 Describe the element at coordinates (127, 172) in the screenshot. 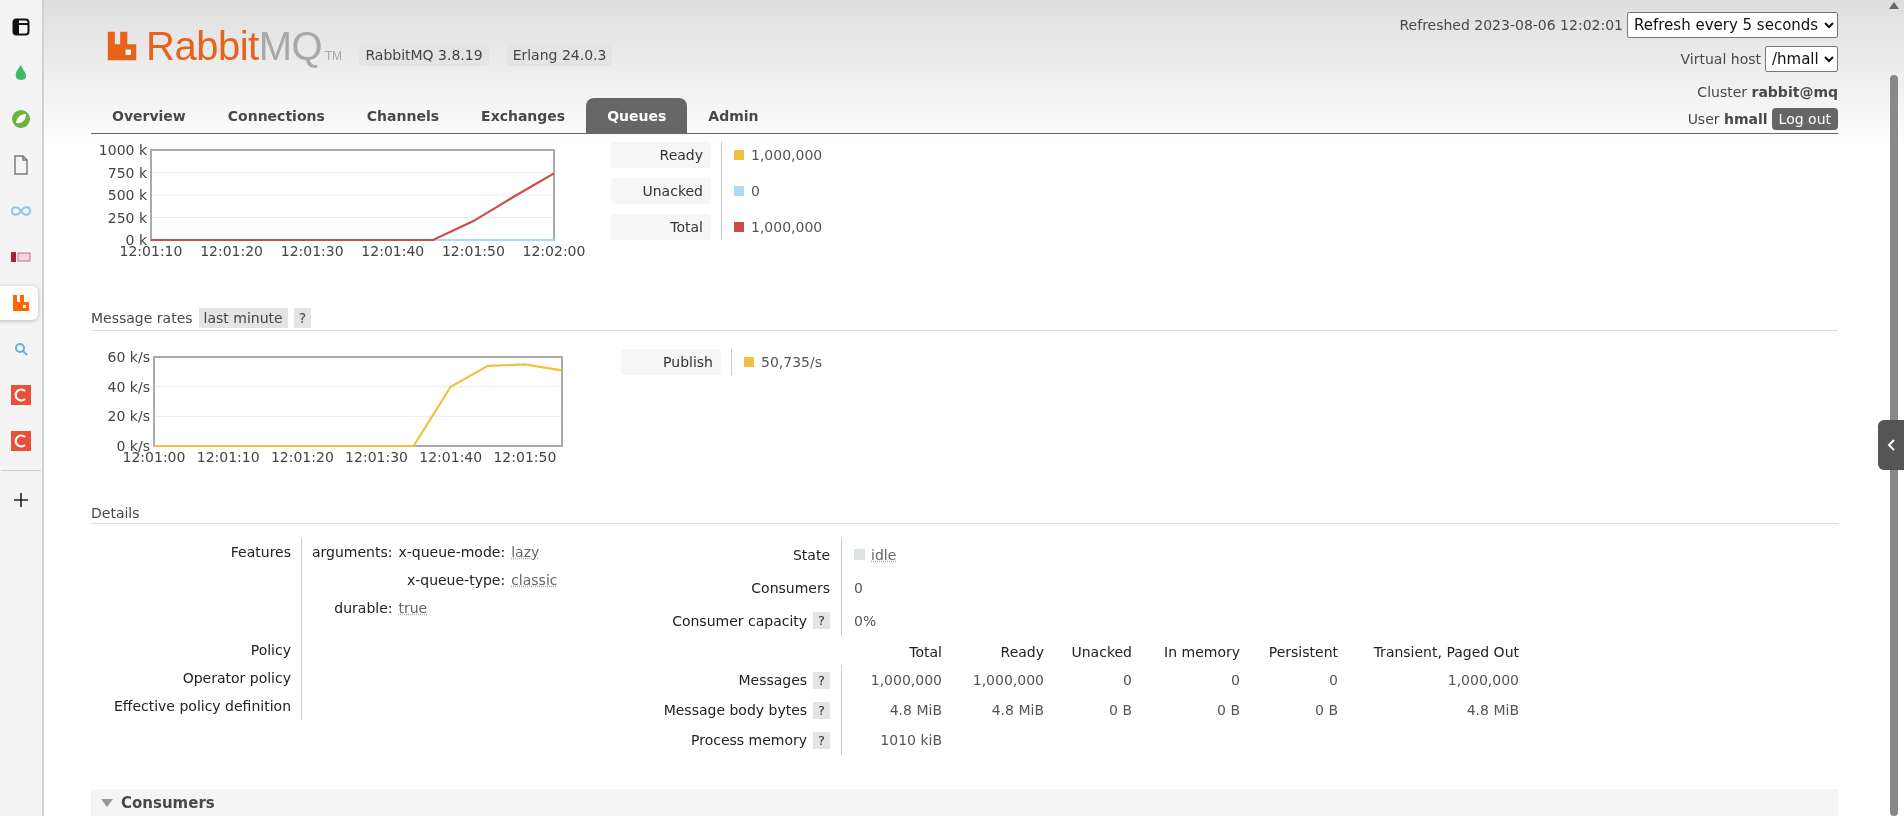

I see `axis-label: 750 k` at that location.